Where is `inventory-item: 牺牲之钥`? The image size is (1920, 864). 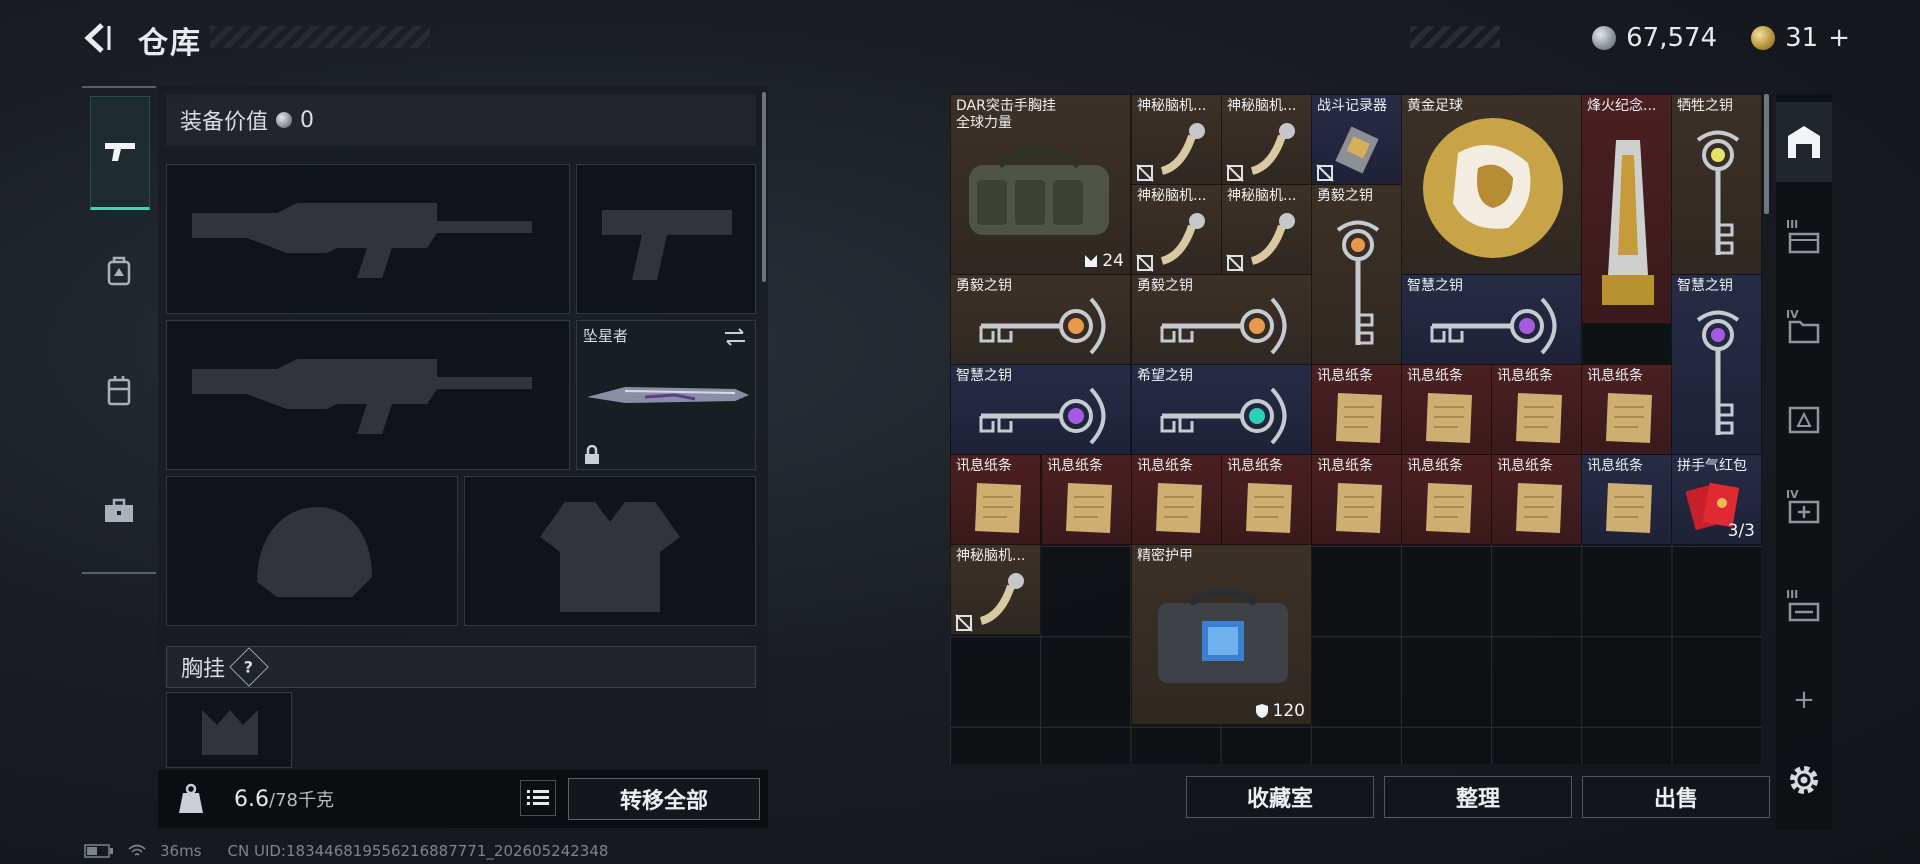
inventory-item: 牺牲之钥 is located at coordinates (1716, 184).